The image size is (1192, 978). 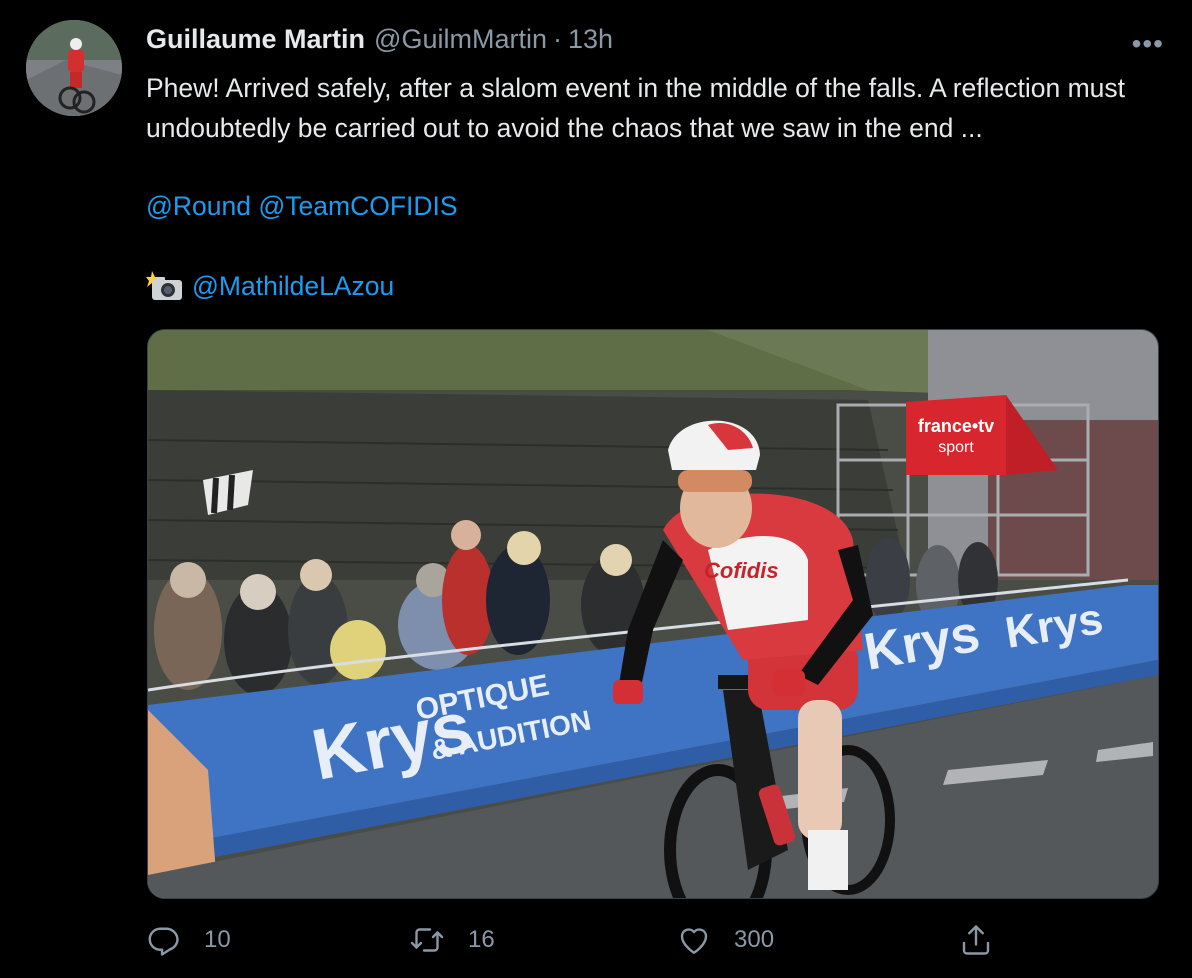 What do you see at coordinates (596, 944) in the screenshot?
I see `tweet-actions: 10 16 300` at bounding box center [596, 944].